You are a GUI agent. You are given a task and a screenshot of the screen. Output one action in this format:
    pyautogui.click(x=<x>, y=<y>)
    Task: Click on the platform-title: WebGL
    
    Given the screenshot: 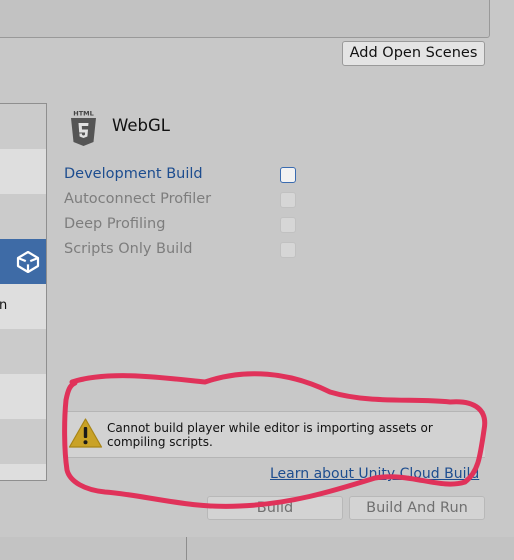 What is the action you would take?
    pyautogui.click(x=141, y=125)
    